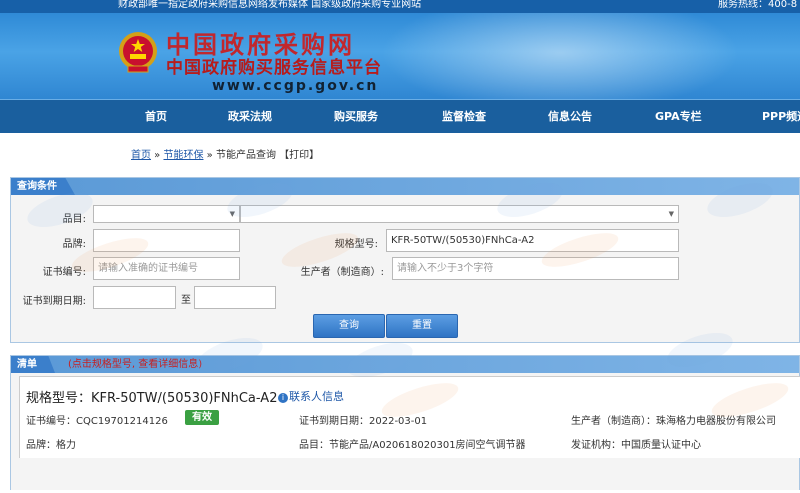 The height and width of the screenshot is (493, 800). Describe the element at coordinates (134, 297) in the screenshot. I see `expiry-from-input` at that location.